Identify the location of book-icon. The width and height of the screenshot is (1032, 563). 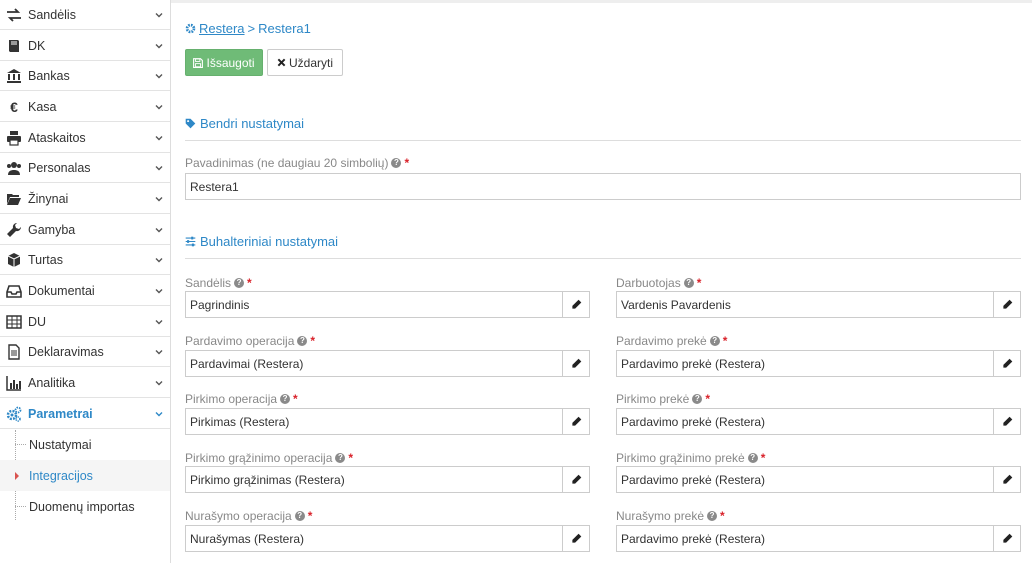
(14, 46).